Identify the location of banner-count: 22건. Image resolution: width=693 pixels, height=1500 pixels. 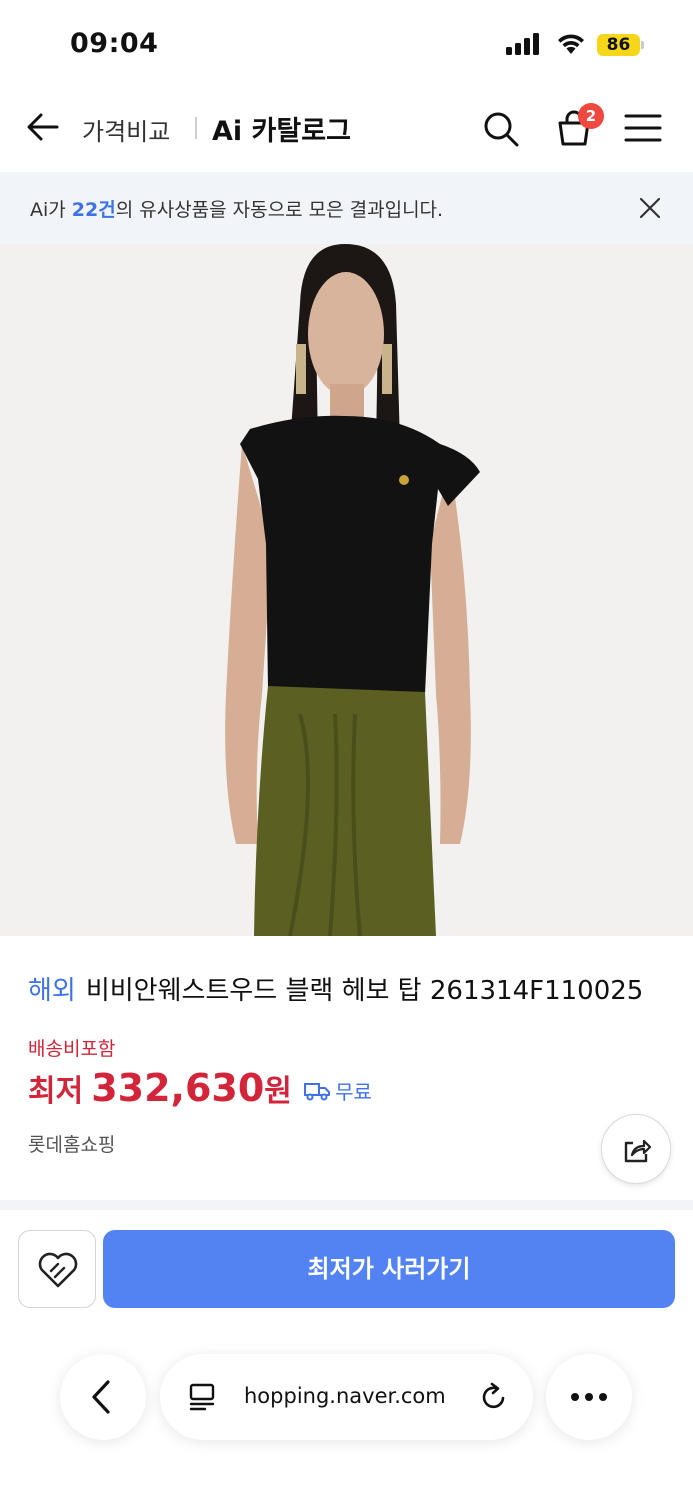
(94, 210).